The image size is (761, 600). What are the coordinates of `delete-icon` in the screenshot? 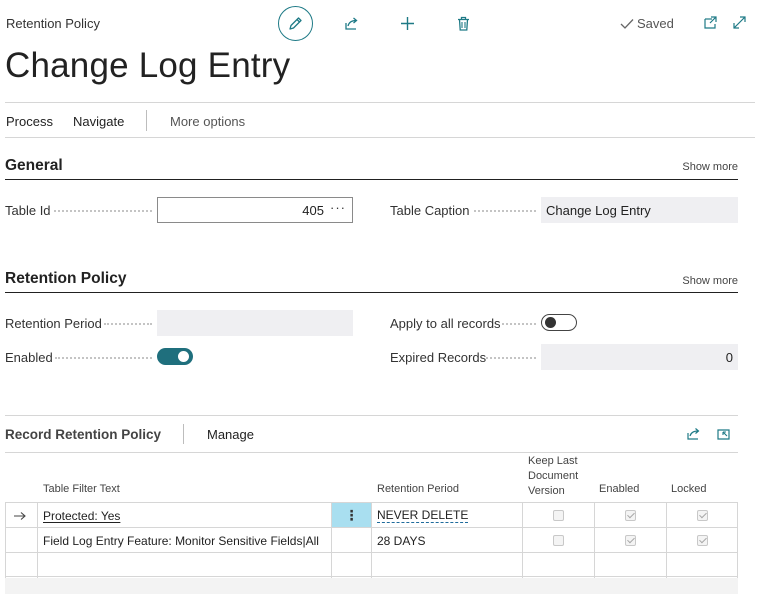 It's located at (463, 23).